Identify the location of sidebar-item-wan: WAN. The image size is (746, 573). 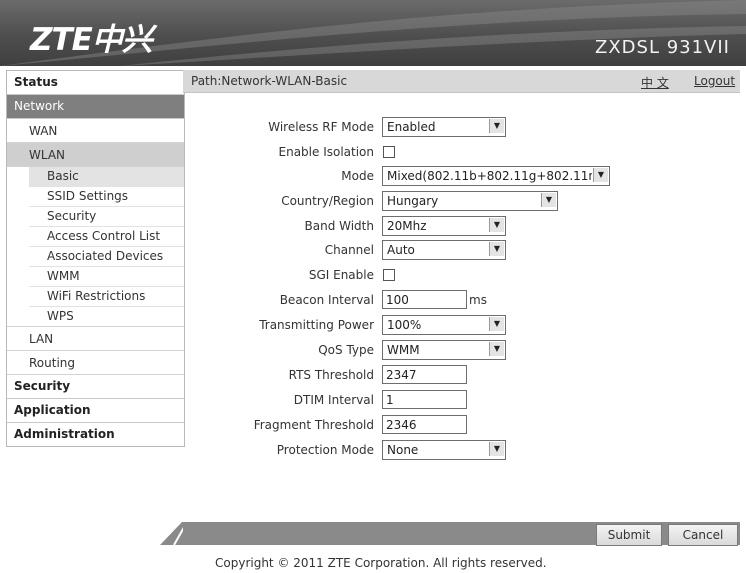
(95, 131).